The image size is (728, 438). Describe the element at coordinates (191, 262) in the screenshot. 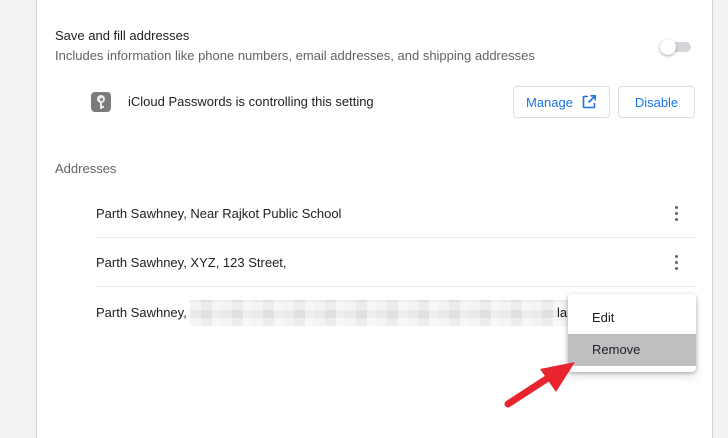

I see `address-text: Parth Sawhney, XYZ, 123 Street,` at that location.